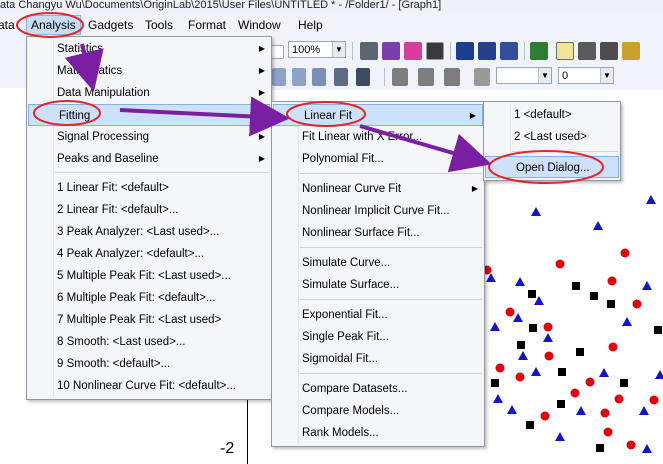 This screenshot has width=663, height=464. I want to click on help-icon, so click(631, 51).